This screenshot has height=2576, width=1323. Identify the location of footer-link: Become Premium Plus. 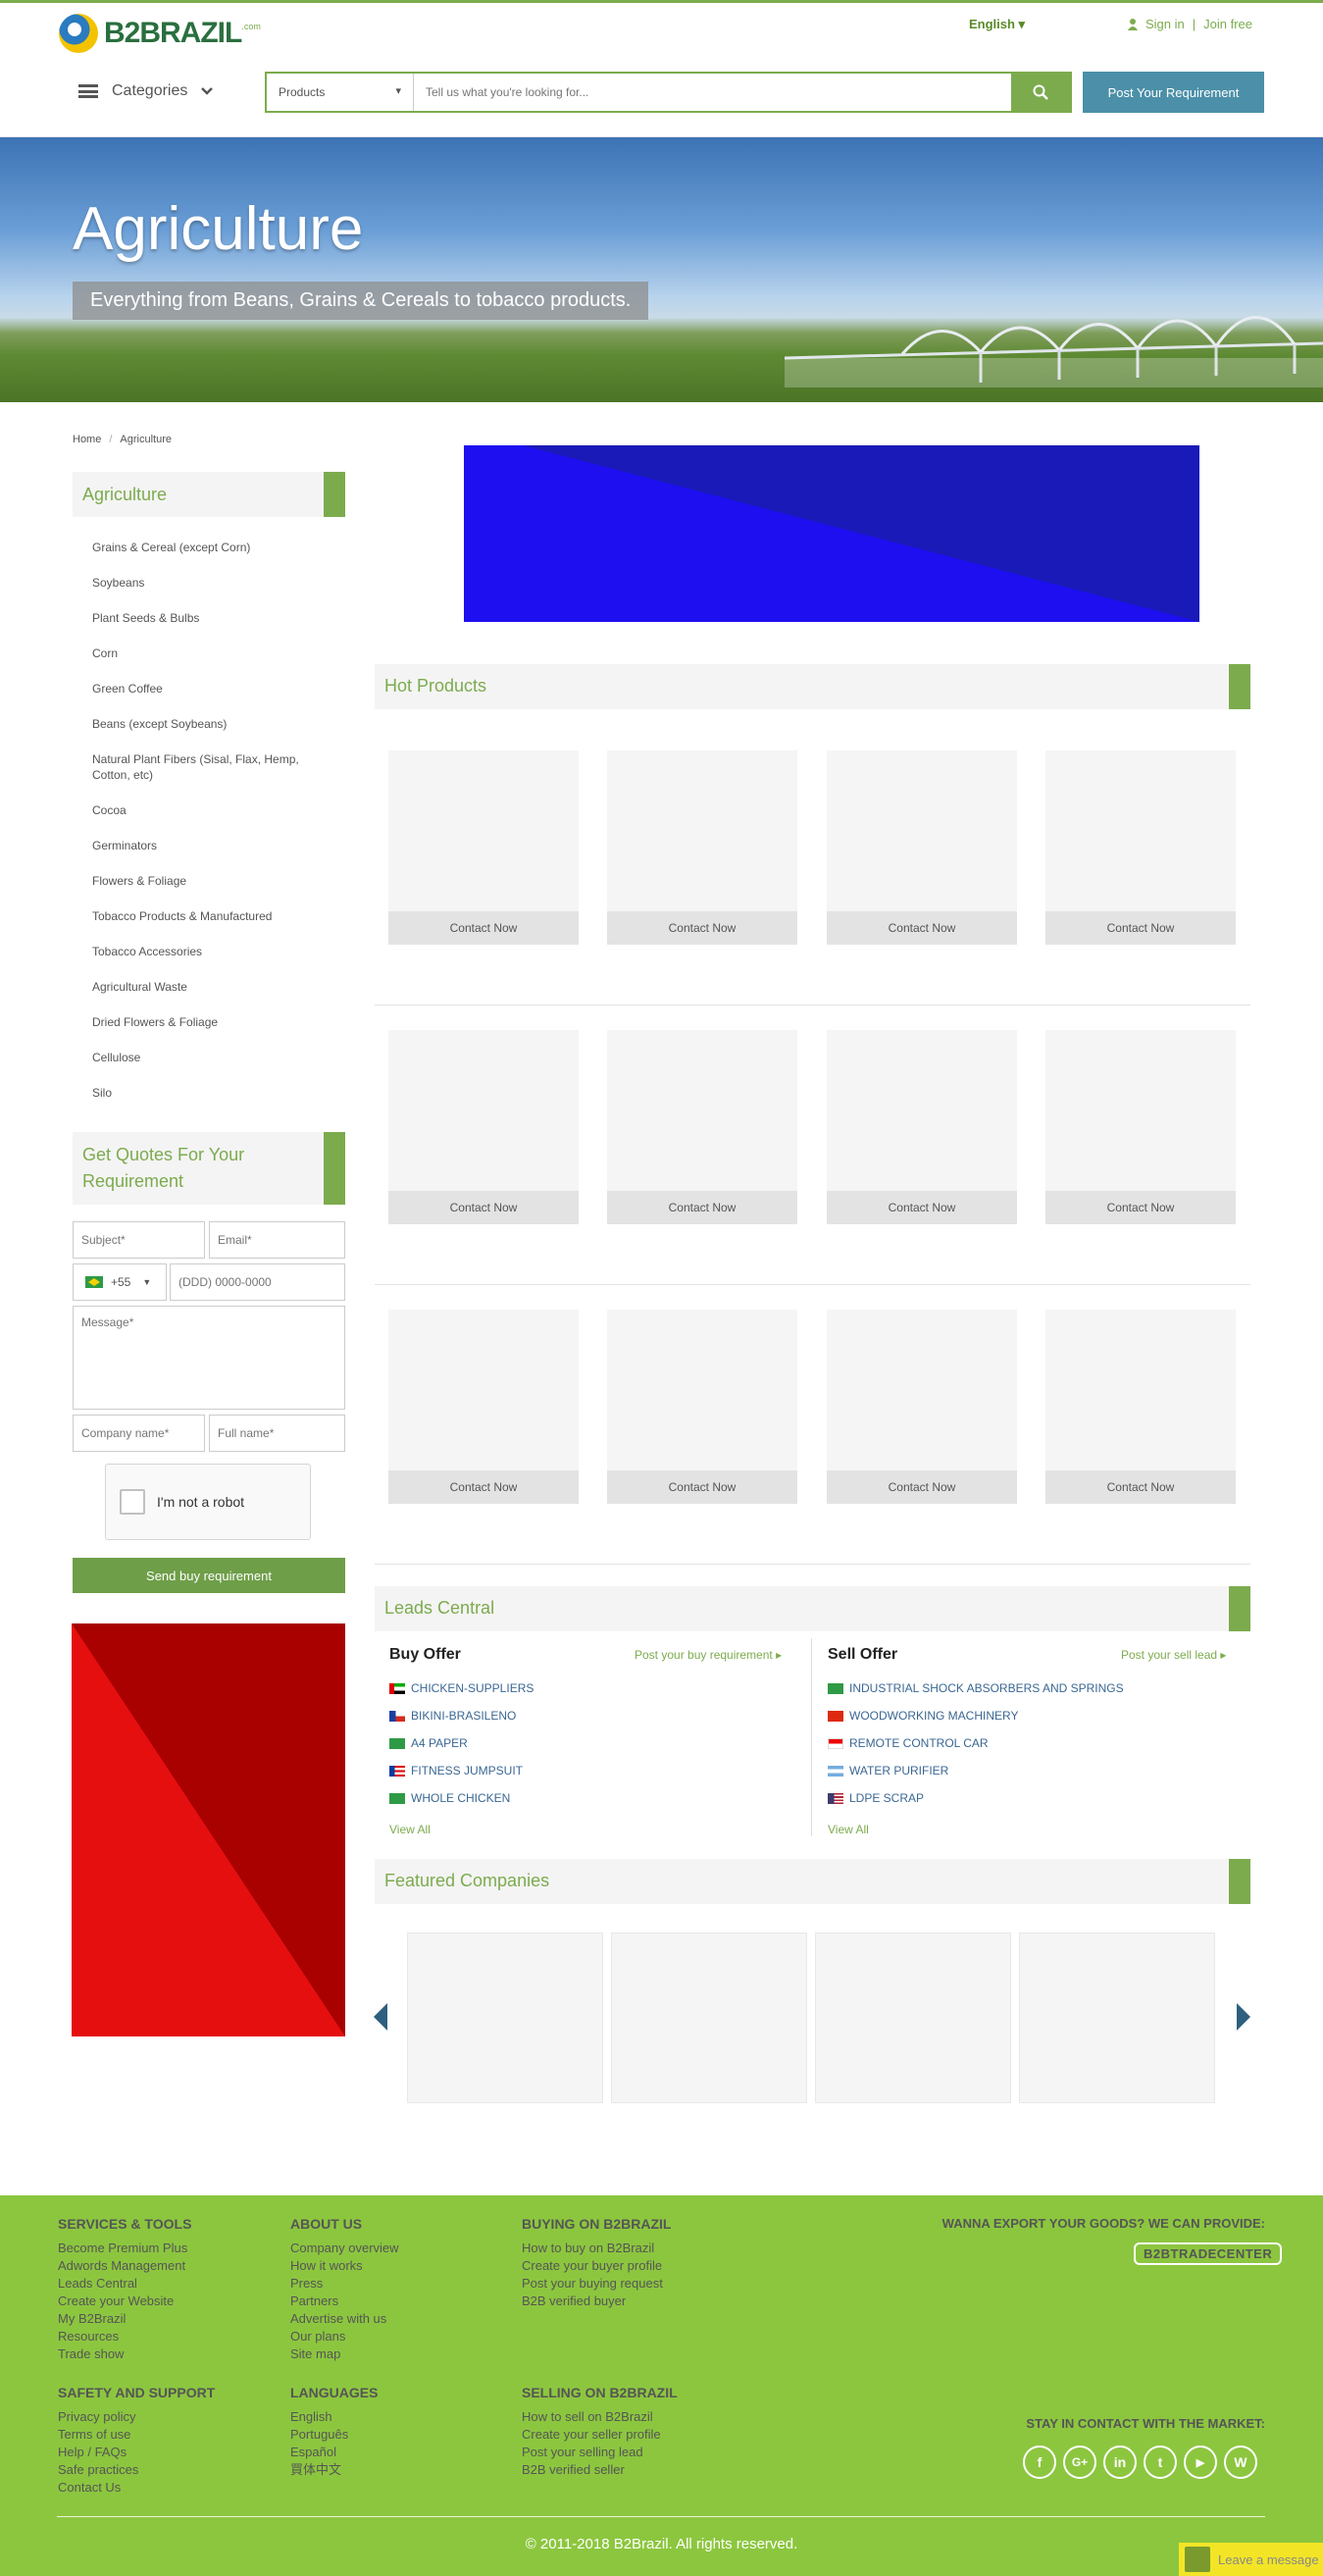
(125, 2248).